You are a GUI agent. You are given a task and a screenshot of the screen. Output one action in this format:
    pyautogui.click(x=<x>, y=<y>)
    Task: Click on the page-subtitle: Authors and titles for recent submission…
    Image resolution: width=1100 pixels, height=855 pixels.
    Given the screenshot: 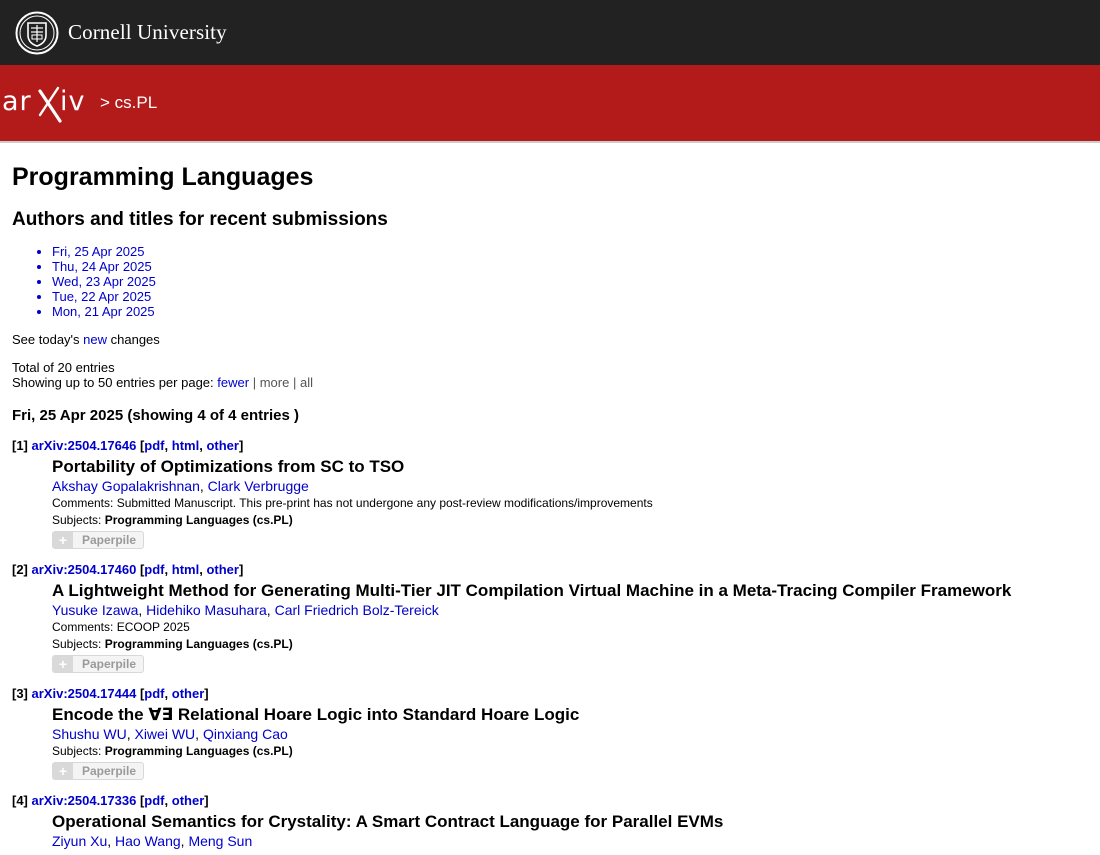 What is the action you would take?
    pyautogui.click(x=200, y=219)
    